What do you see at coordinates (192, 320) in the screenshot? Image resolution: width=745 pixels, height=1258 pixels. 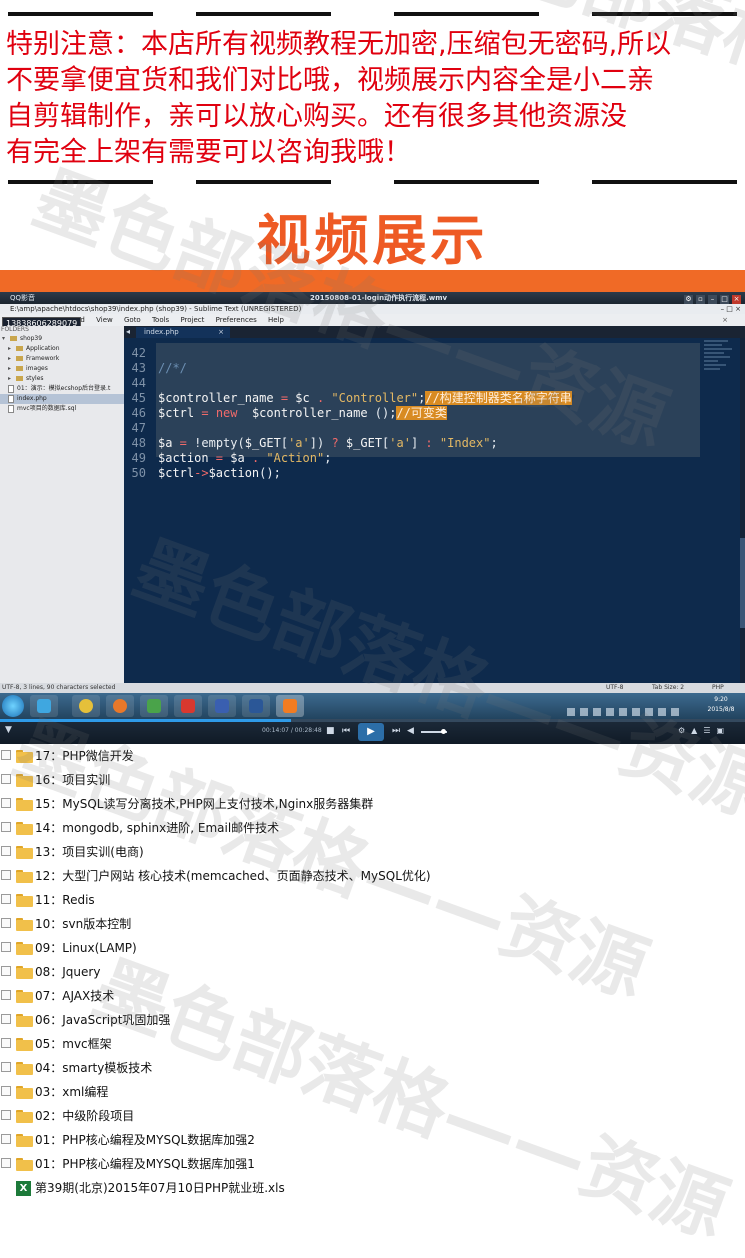 I see `menu-project: Project` at bounding box center [192, 320].